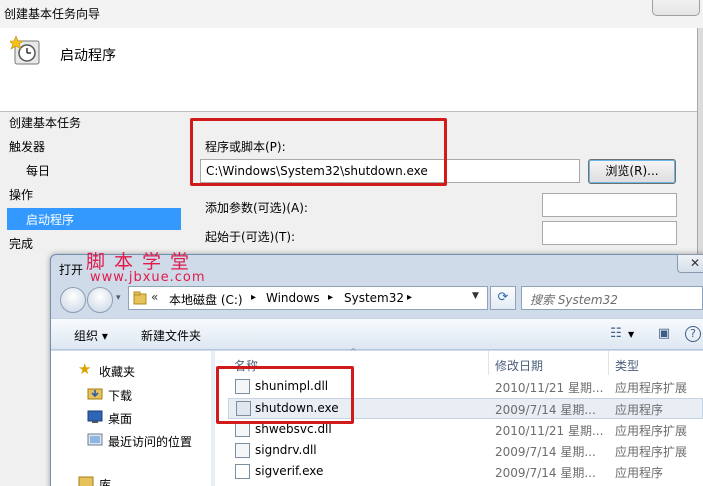  What do you see at coordinates (286, 450) in the screenshot?
I see `file-name: signdrv.dll` at bounding box center [286, 450].